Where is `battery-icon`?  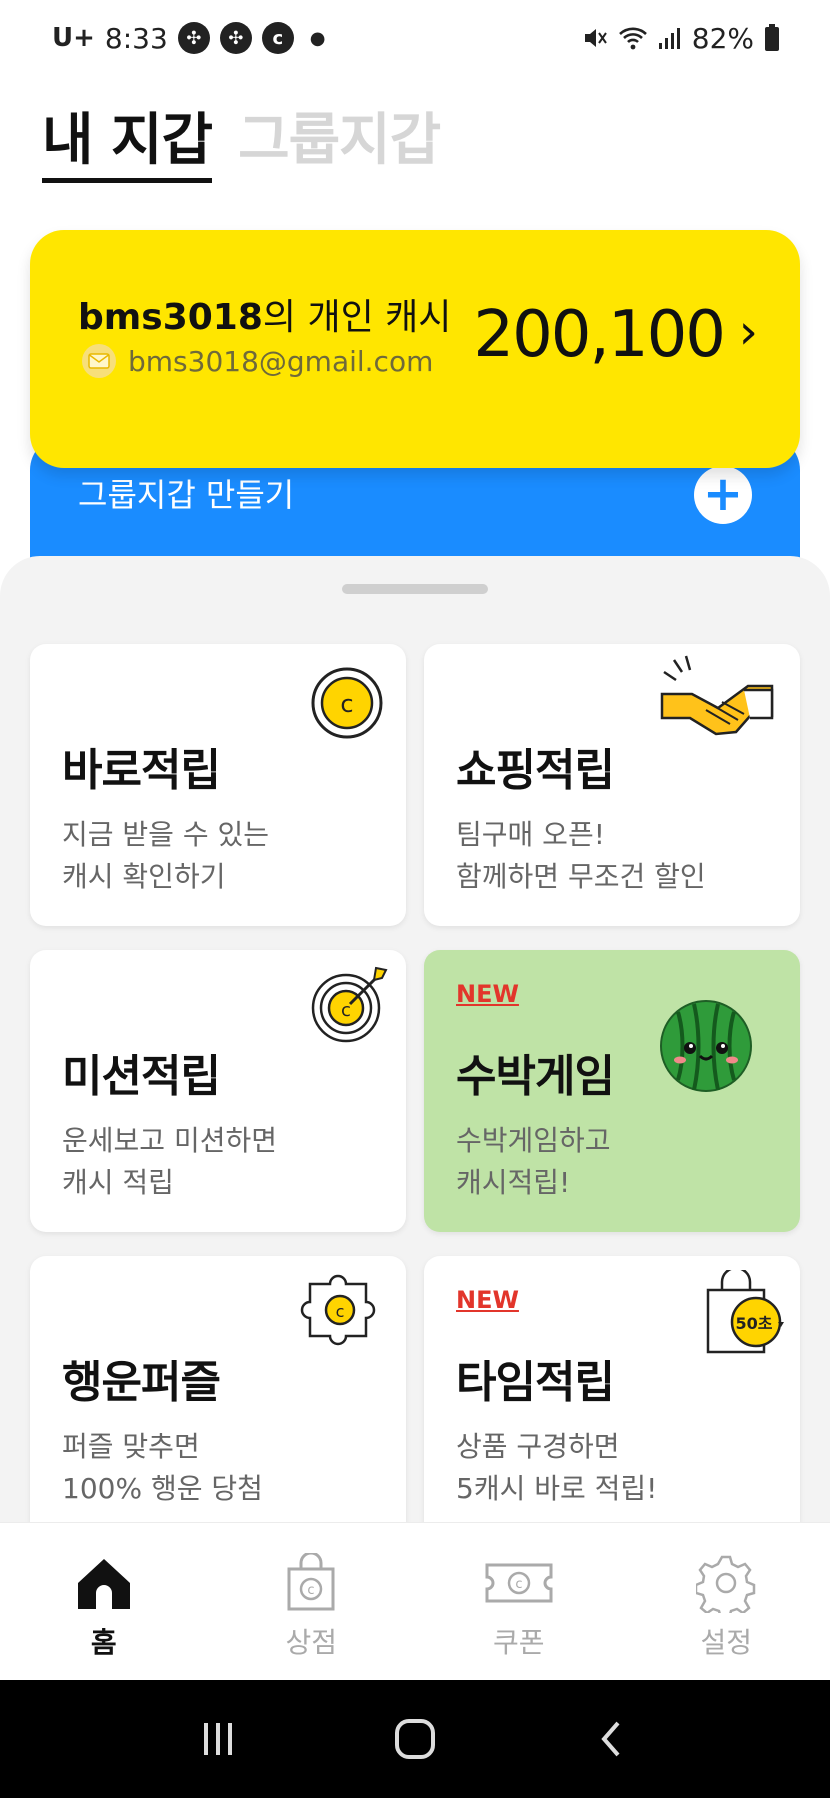
battery-icon is located at coordinates (772, 37).